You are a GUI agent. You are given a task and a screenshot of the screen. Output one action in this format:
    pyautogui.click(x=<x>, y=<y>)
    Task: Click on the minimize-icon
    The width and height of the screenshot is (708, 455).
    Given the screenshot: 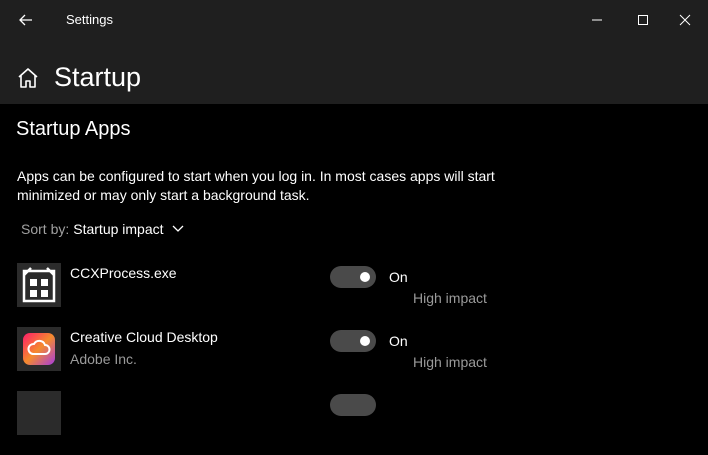 What is the action you would take?
    pyautogui.click(x=597, y=20)
    